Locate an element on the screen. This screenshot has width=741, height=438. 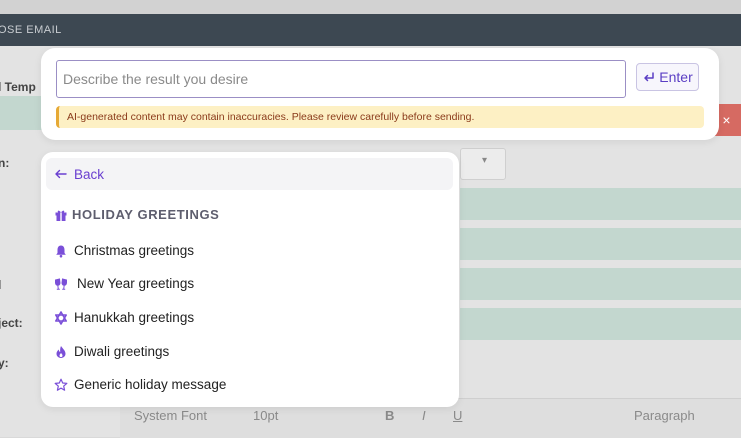
menu-item-label: Christmas greetings is located at coordinates (134, 250).